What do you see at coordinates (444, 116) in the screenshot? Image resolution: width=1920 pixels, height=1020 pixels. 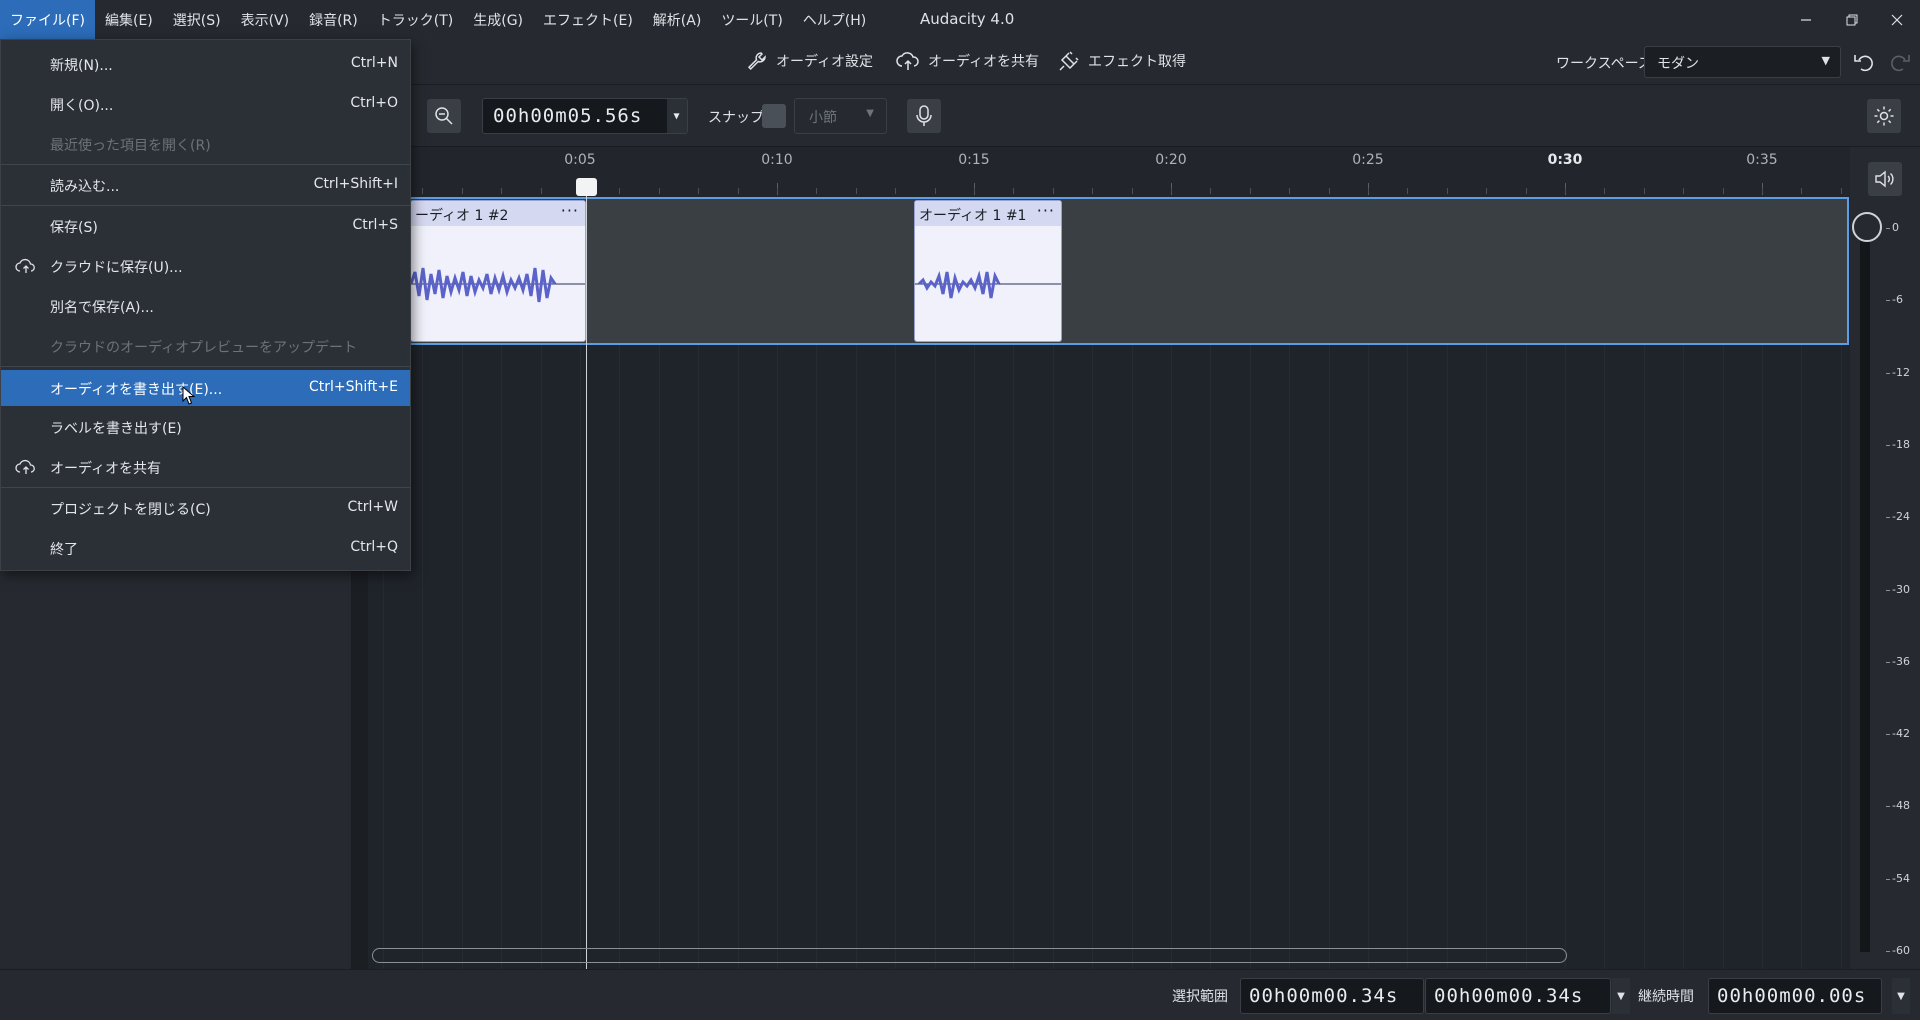 I see `zoom-out-button` at bounding box center [444, 116].